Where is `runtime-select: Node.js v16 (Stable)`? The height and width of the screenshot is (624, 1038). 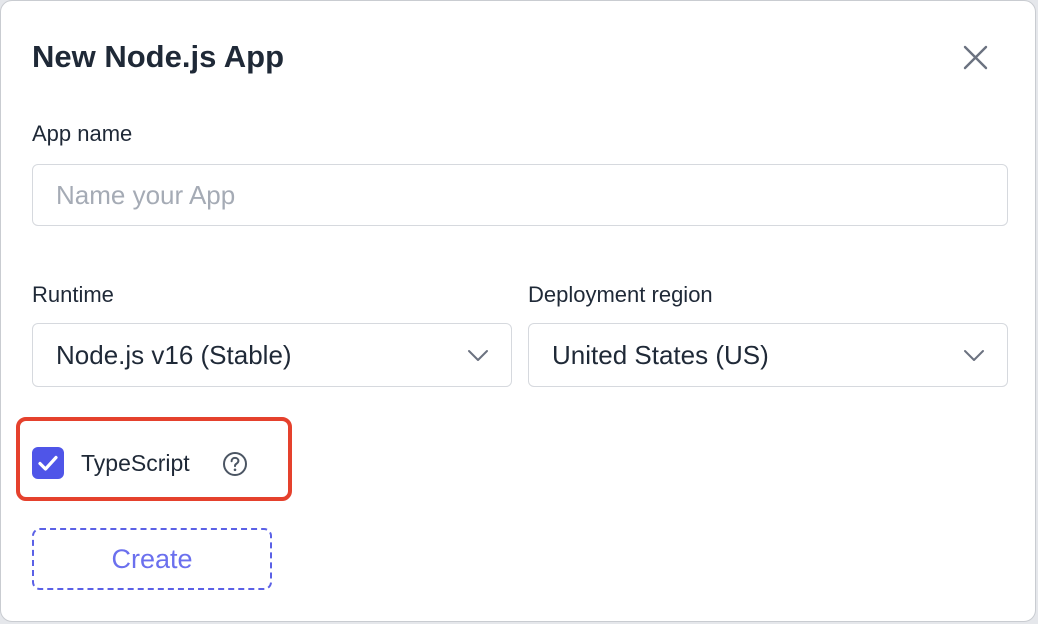
runtime-select: Node.js v16 (Stable) is located at coordinates (272, 355).